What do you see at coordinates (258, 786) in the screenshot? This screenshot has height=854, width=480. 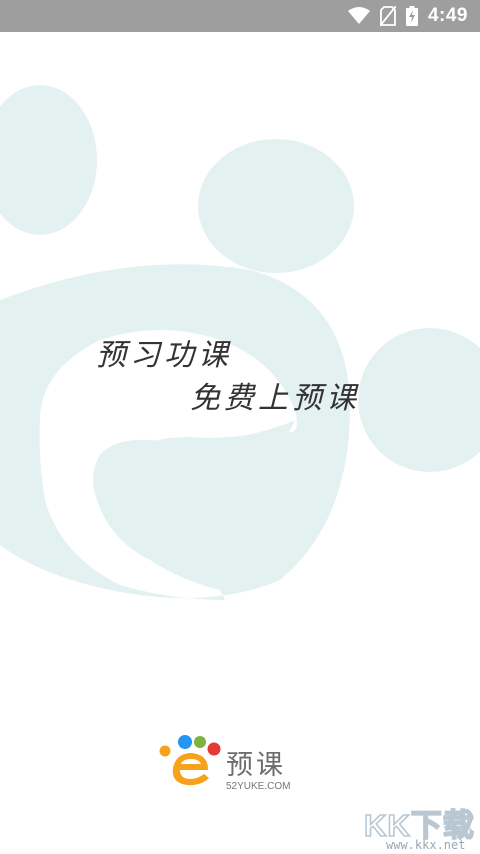 I see `brand-domain: 52YUKE.COM` at bounding box center [258, 786].